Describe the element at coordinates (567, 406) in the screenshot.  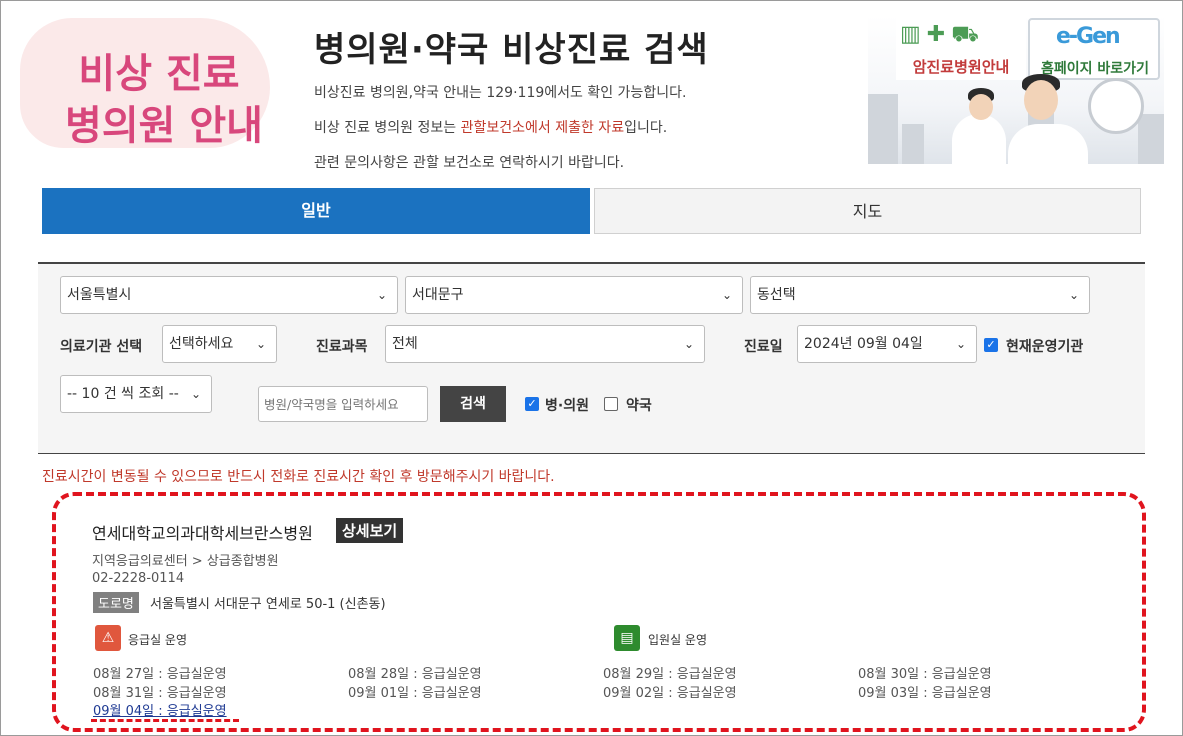
I see `hospital-checkbox-label: 병·의원` at that location.